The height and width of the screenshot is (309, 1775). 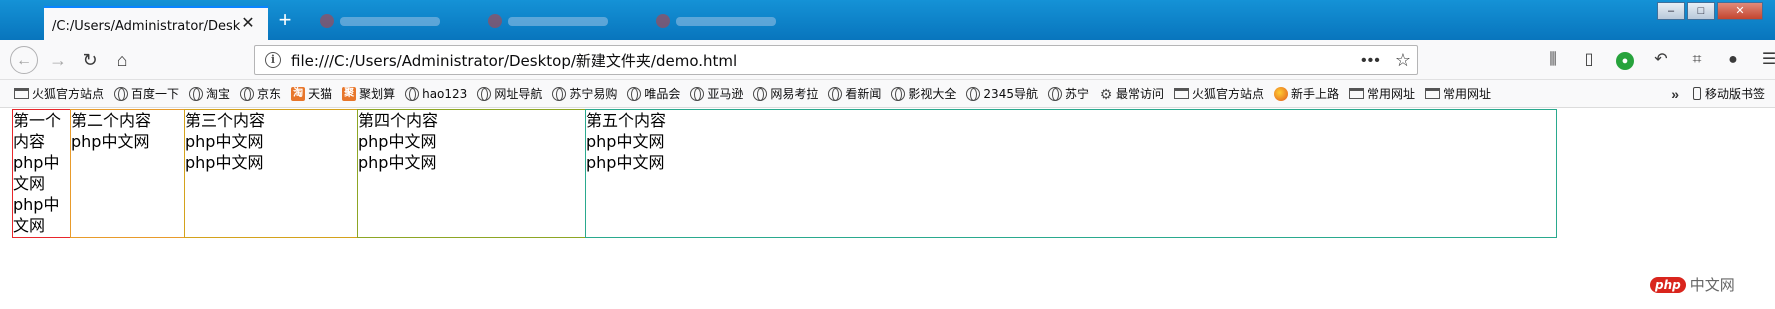 I want to click on sidebar-icon: ▯, so click(x=1589, y=60).